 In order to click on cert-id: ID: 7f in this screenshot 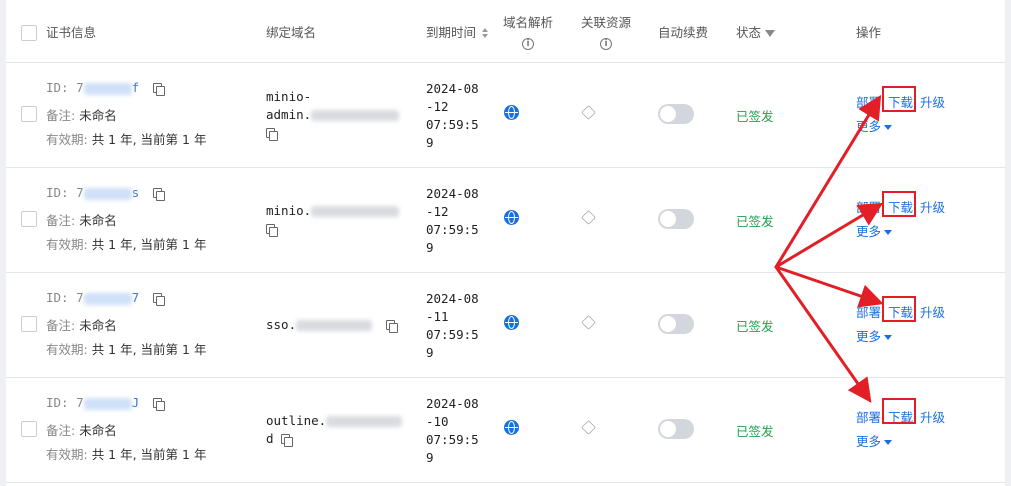, I will do `click(105, 88)`.